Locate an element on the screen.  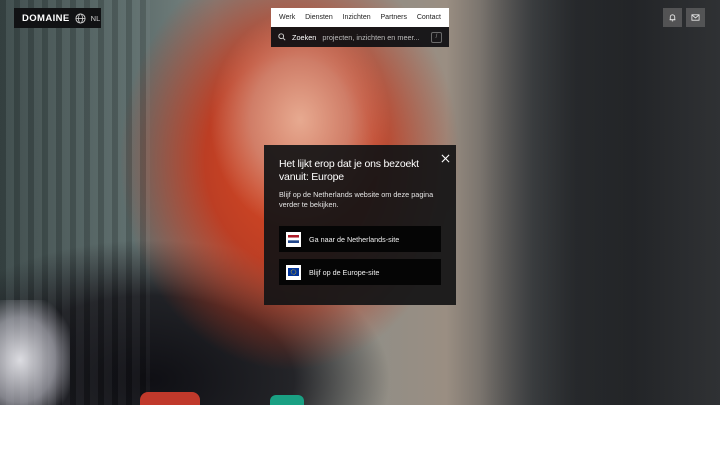
search-input is located at coordinates (373, 37).